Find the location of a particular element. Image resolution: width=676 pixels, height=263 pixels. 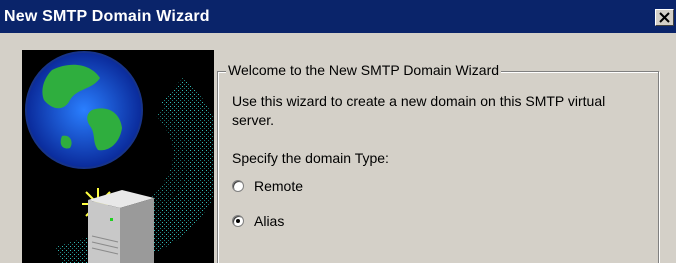

group-title: Welcome to the New SMTP Domain Wizard is located at coordinates (364, 70).